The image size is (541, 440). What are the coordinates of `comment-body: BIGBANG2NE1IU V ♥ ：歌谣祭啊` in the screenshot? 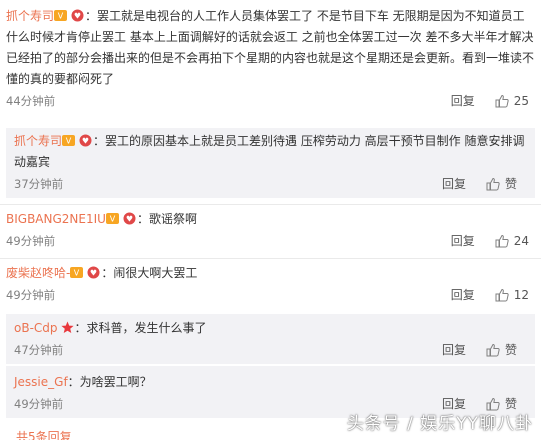 It's located at (270, 219).